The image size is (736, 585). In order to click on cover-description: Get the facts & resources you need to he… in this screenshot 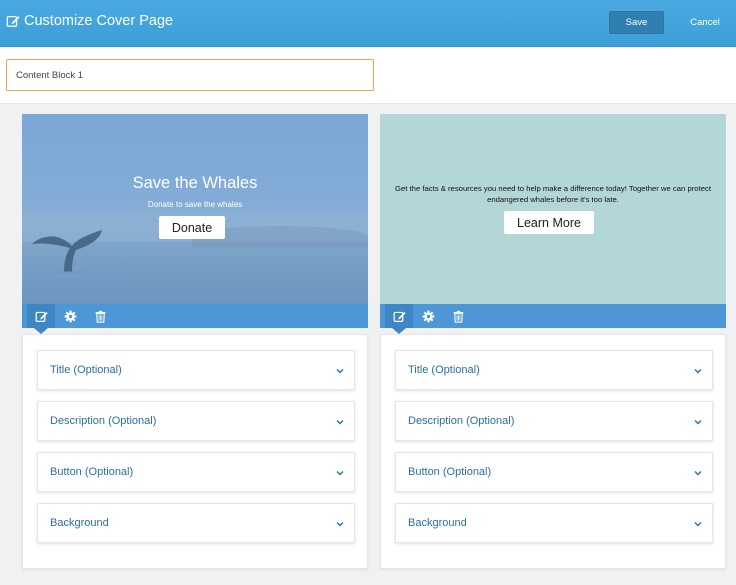, I will do `click(553, 194)`.